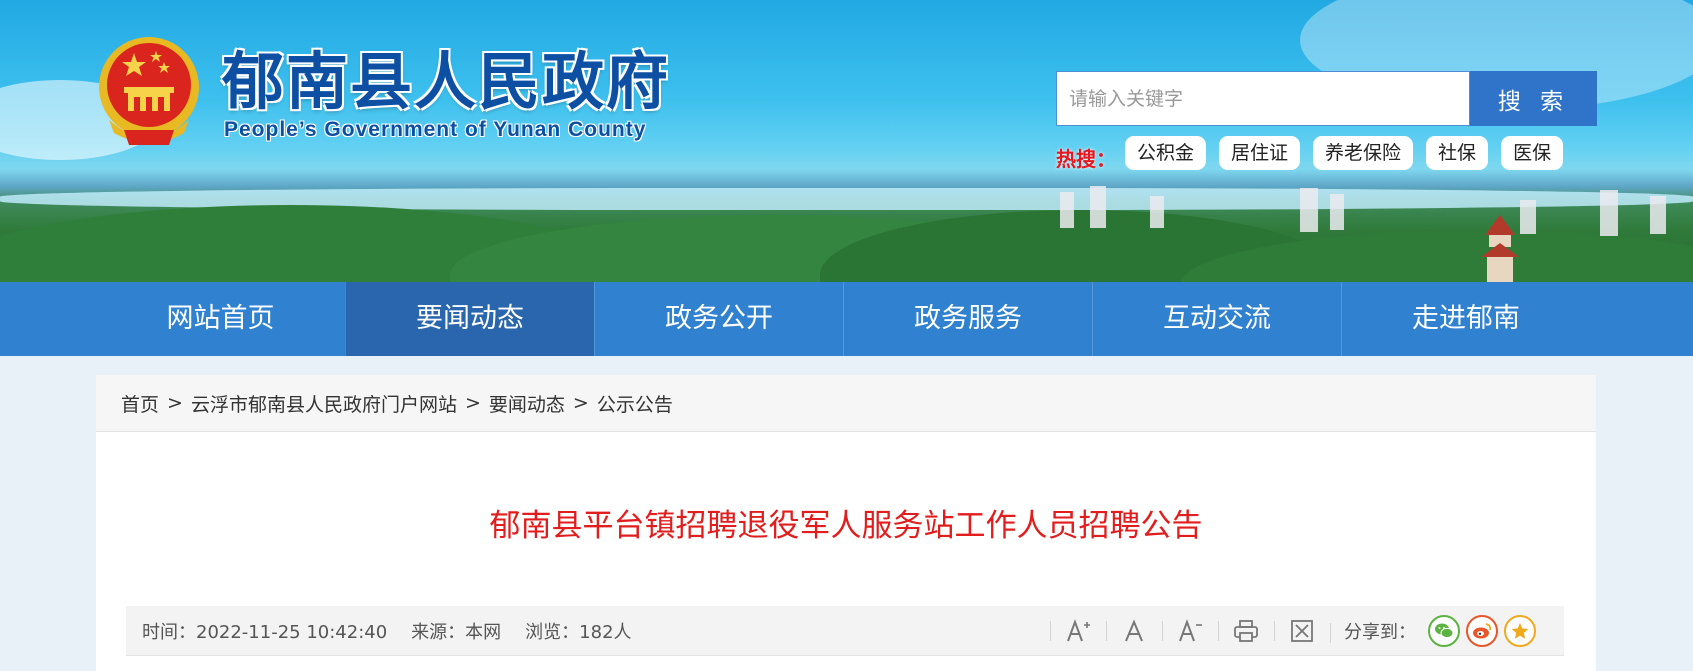 This screenshot has width=1693, height=671. What do you see at coordinates (1457, 153) in the screenshot?
I see `hot-tag-social-security: 社保` at bounding box center [1457, 153].